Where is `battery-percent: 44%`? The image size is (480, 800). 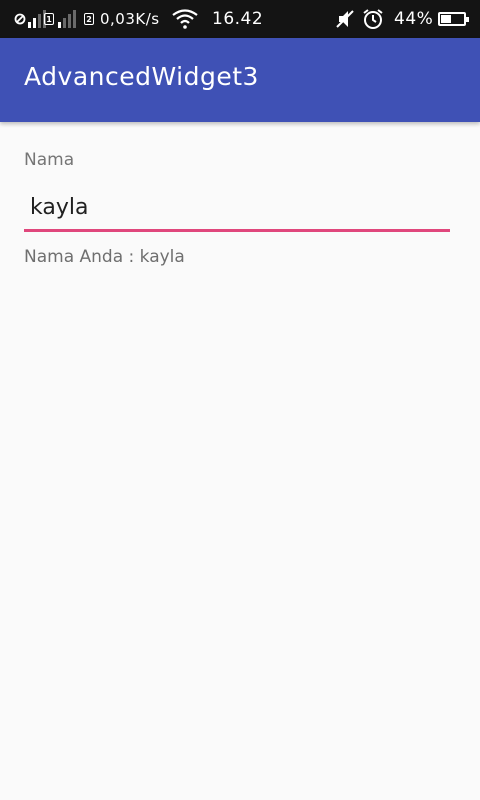
battery-percent: 44% is located at coordinates (414, 19).